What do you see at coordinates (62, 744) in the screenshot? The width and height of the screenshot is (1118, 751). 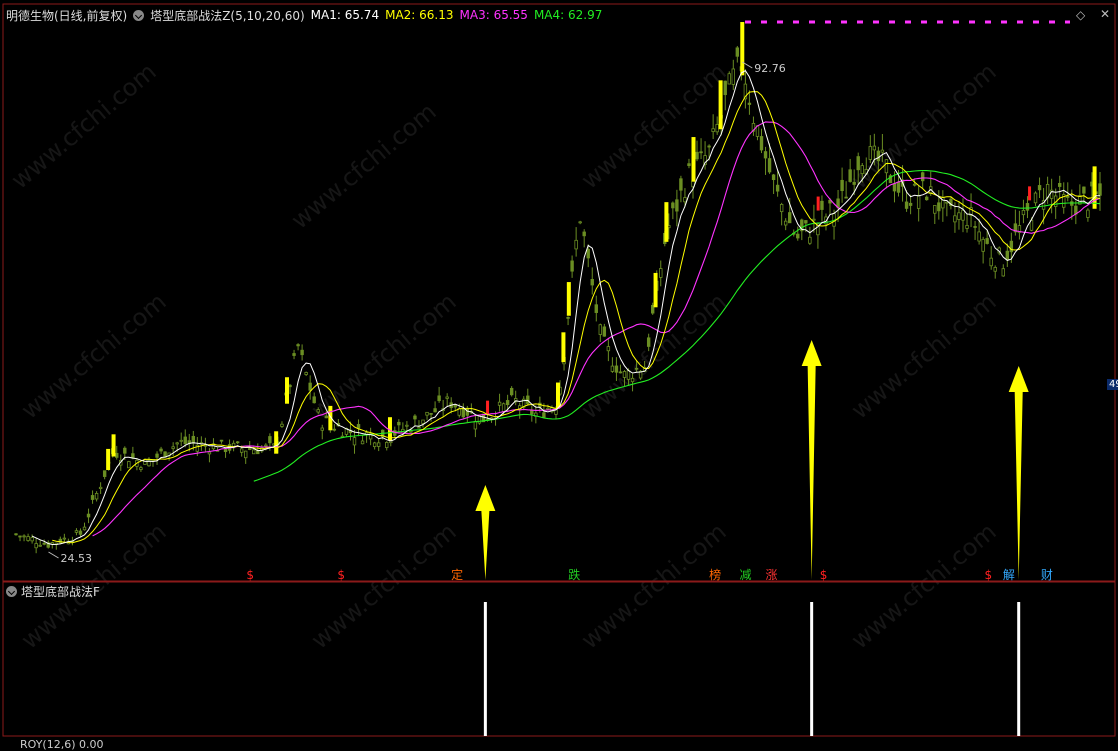 I see `bottom-indicator-label: ROY(12,6) 0.00` at bounding box center [62, 744].